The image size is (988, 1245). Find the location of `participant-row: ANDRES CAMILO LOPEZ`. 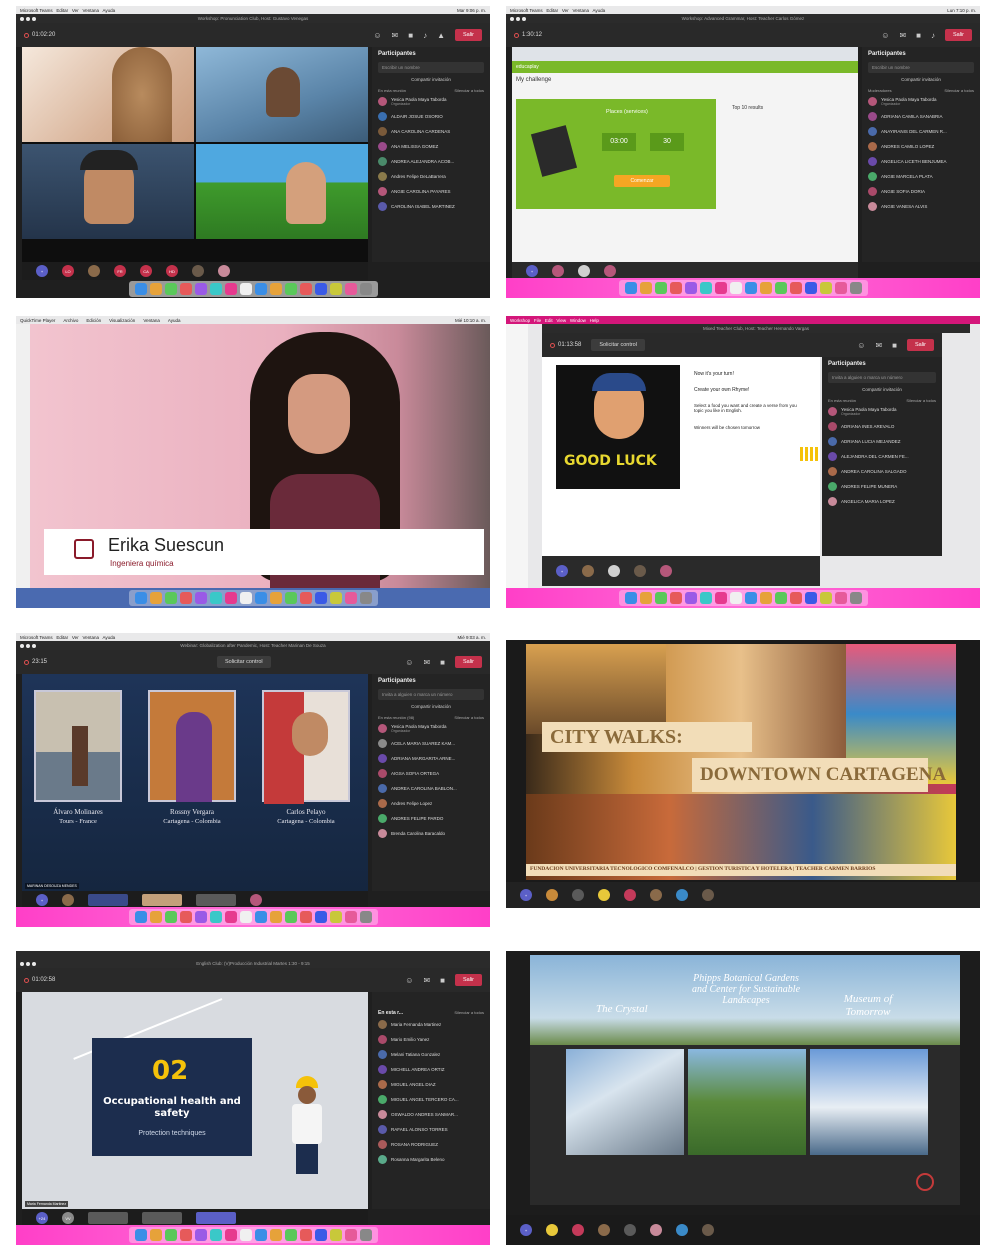

participant-row: ANDRES CAMILO LOPEZ is located at coordinates (921, 146).